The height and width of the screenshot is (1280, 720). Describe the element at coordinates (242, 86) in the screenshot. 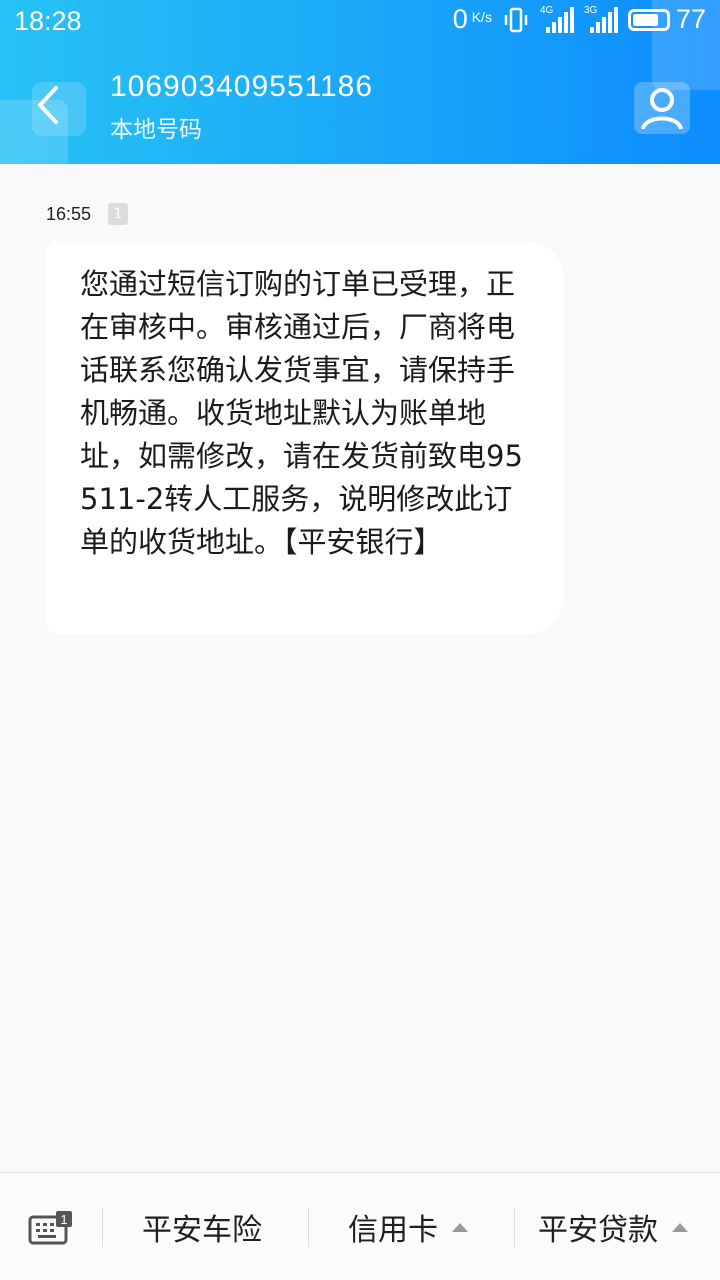

I see `contact-number: 106903409551186` at that location.